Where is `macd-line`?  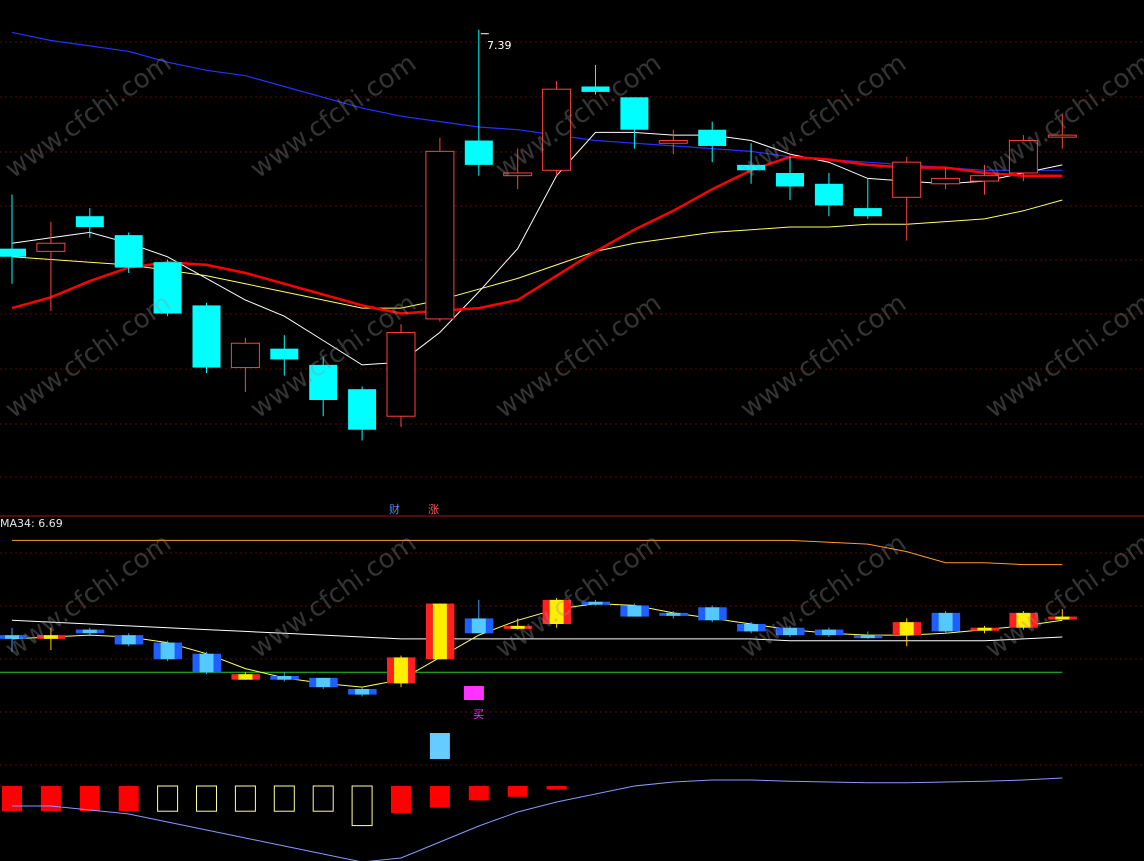
macd-line is located at coordinates (537, 819).